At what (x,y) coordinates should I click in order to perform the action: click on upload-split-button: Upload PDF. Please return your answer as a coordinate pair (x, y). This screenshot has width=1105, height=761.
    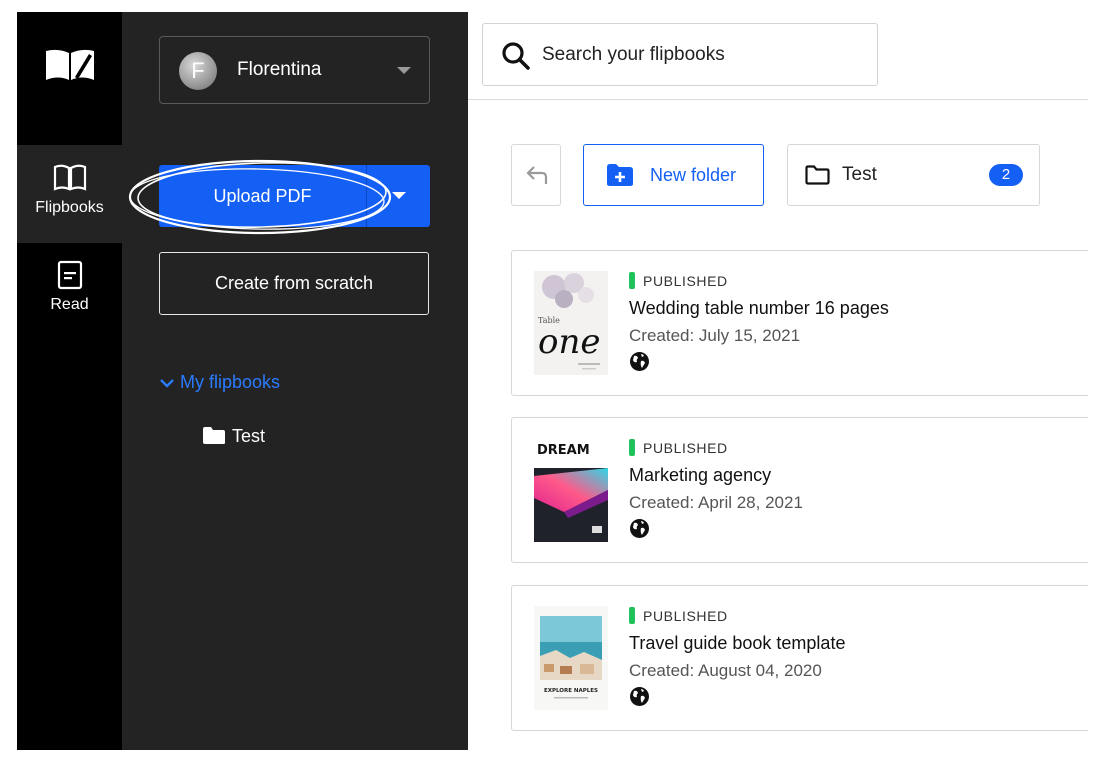
    Looking at the image, I should click on (294, 196).